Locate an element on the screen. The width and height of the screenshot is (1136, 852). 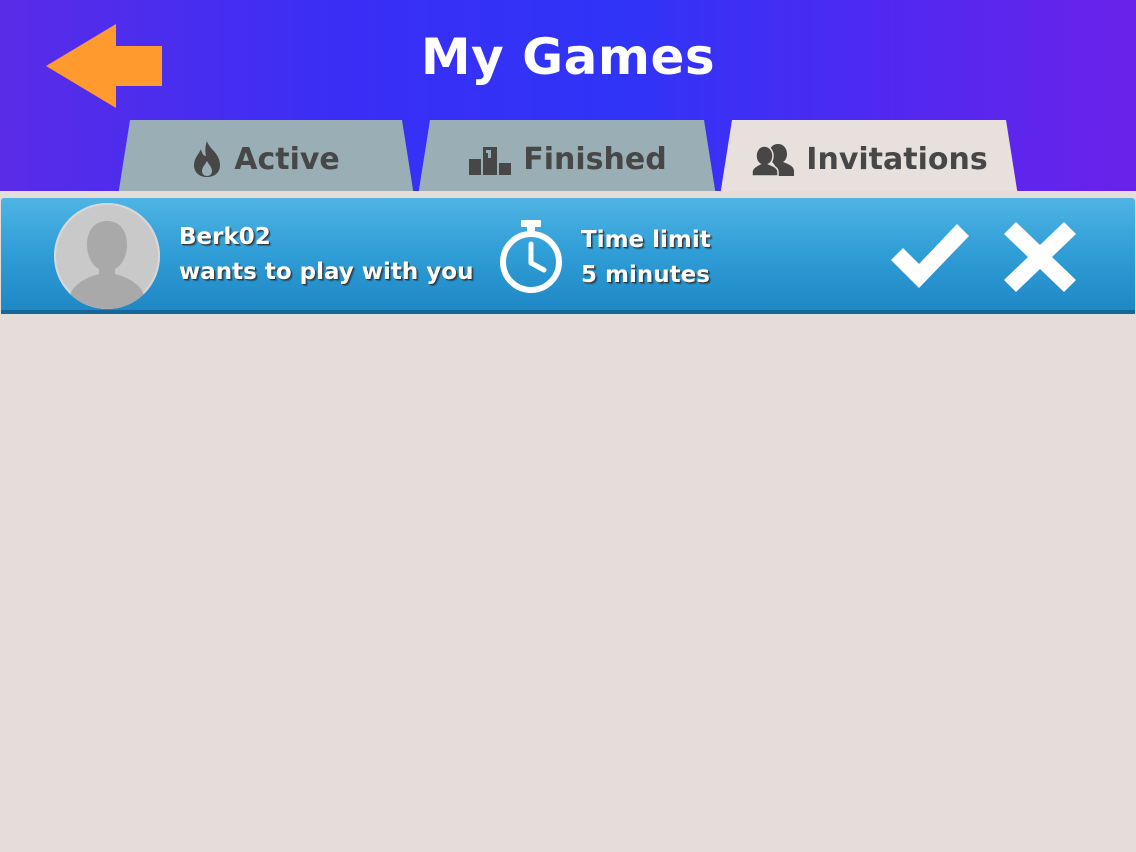
avatar is located at coordinates (107, 256).